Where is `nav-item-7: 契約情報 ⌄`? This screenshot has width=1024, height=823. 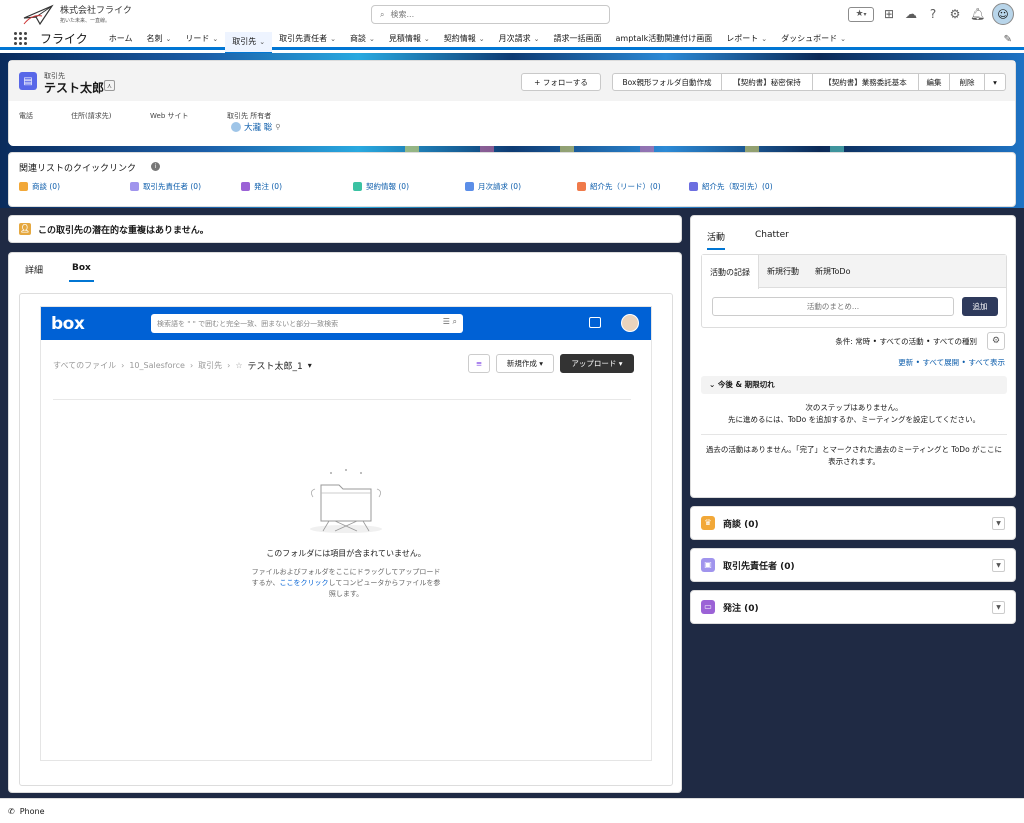
nav-item-7: 契約情報 ⌄ is located at coordinates (464, 39).